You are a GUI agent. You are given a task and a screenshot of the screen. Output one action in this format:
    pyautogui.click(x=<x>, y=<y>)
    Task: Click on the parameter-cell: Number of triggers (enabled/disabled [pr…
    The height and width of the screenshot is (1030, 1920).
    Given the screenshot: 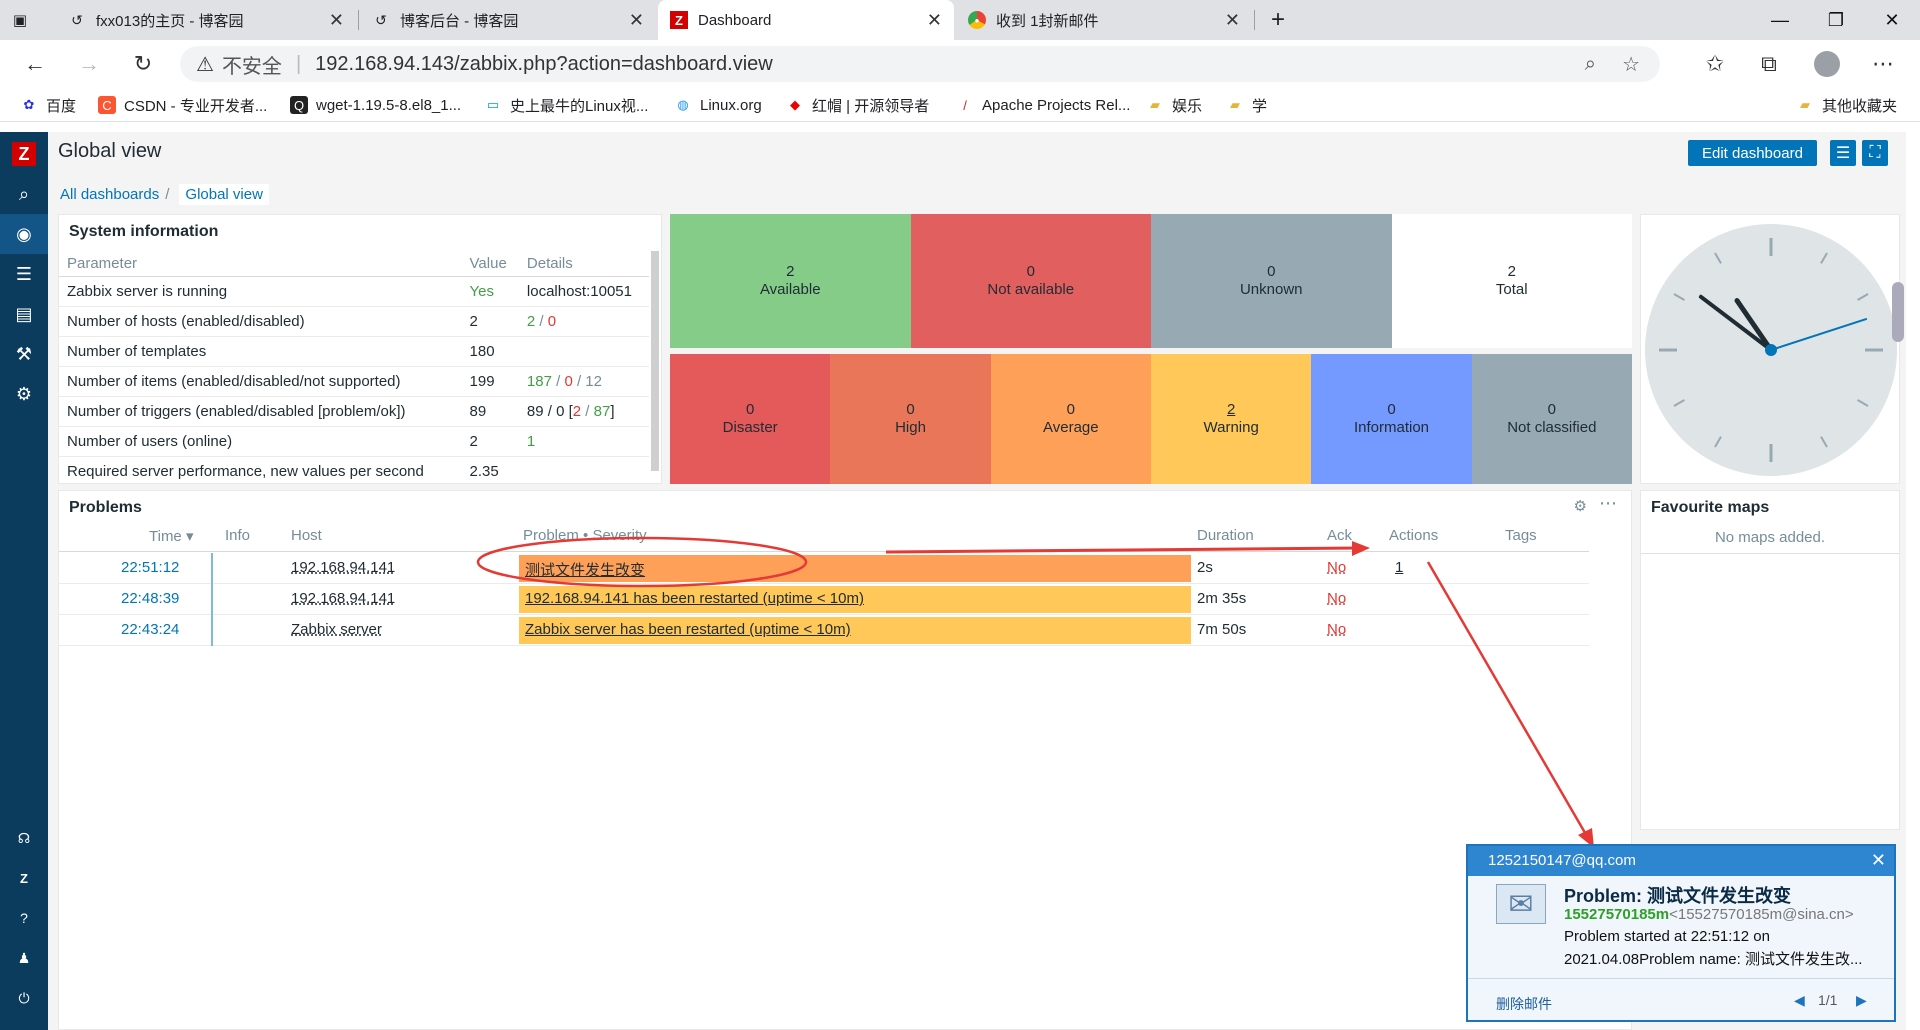 What is the action you would take?
    pyautogui.click(x=259, y=411)
    